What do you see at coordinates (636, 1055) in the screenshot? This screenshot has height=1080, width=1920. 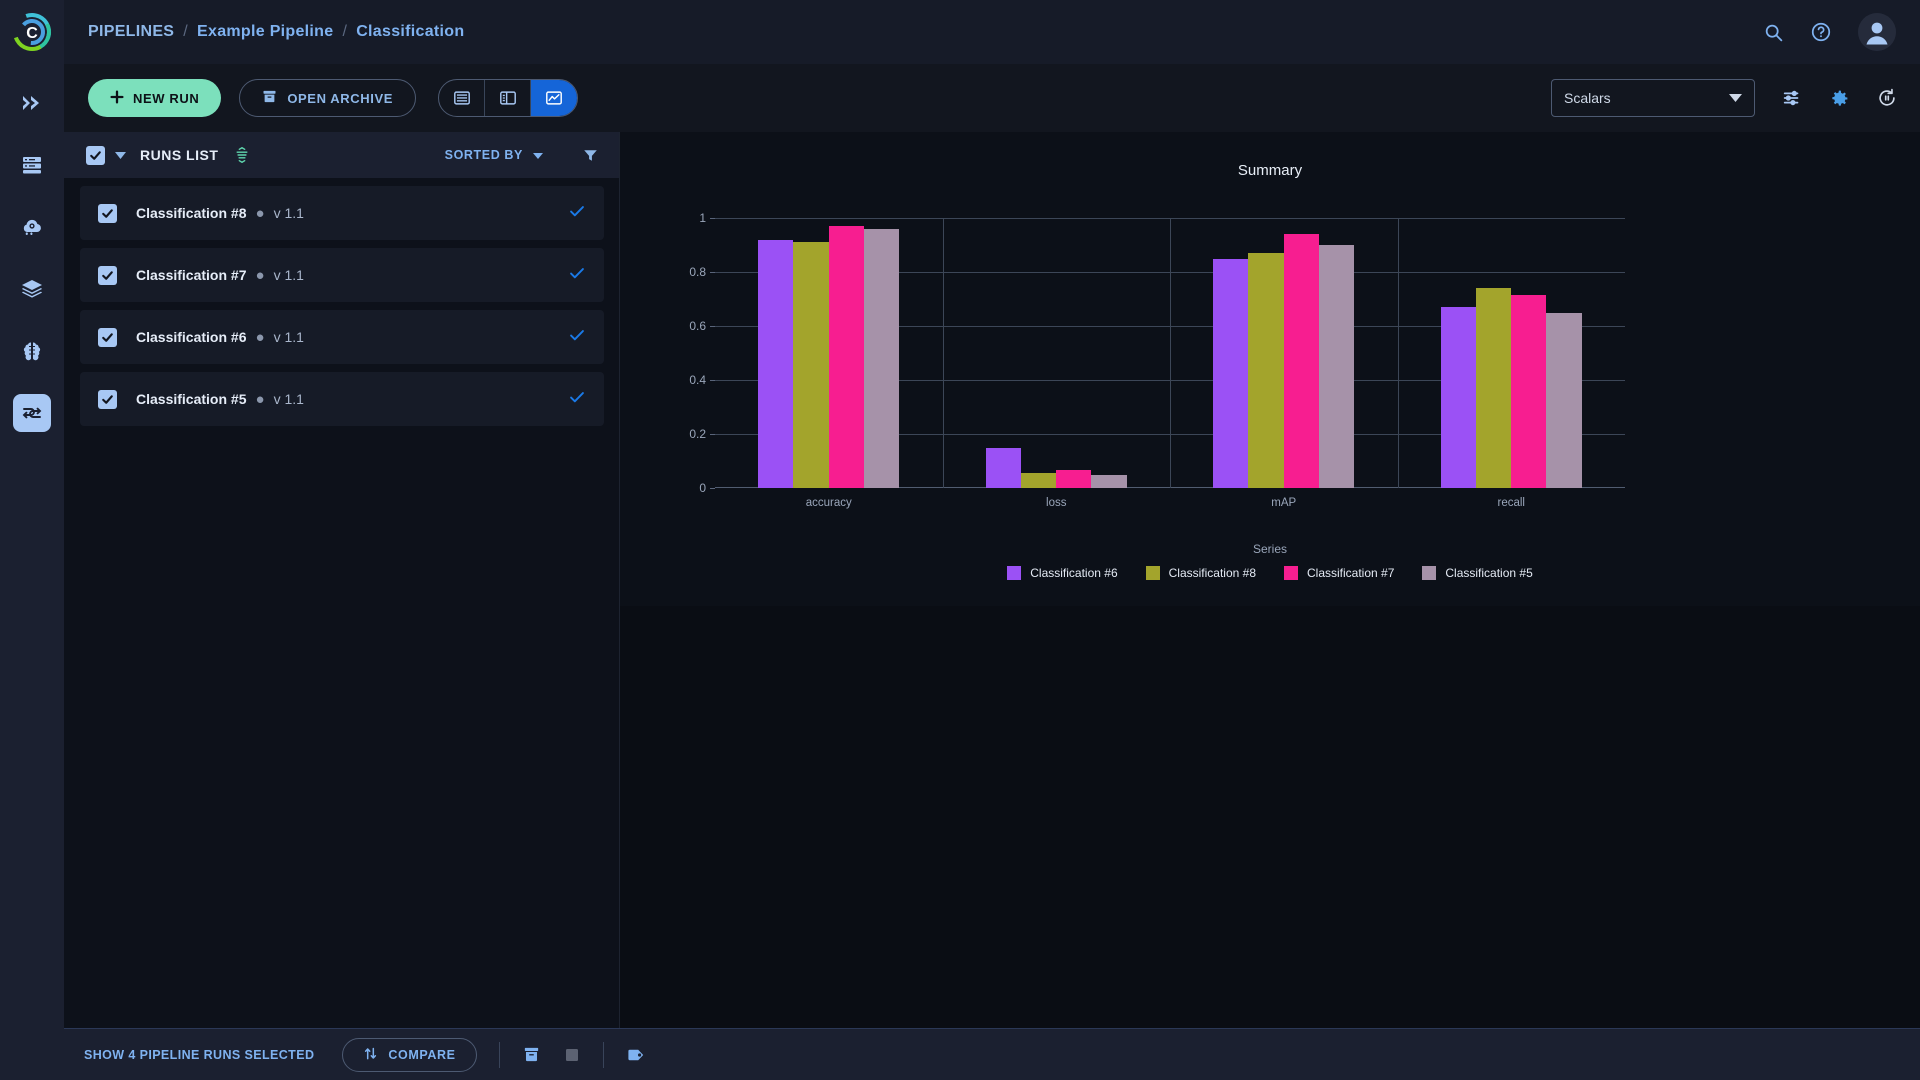 I see `tag-icon` at bounding box center [636, 1055].